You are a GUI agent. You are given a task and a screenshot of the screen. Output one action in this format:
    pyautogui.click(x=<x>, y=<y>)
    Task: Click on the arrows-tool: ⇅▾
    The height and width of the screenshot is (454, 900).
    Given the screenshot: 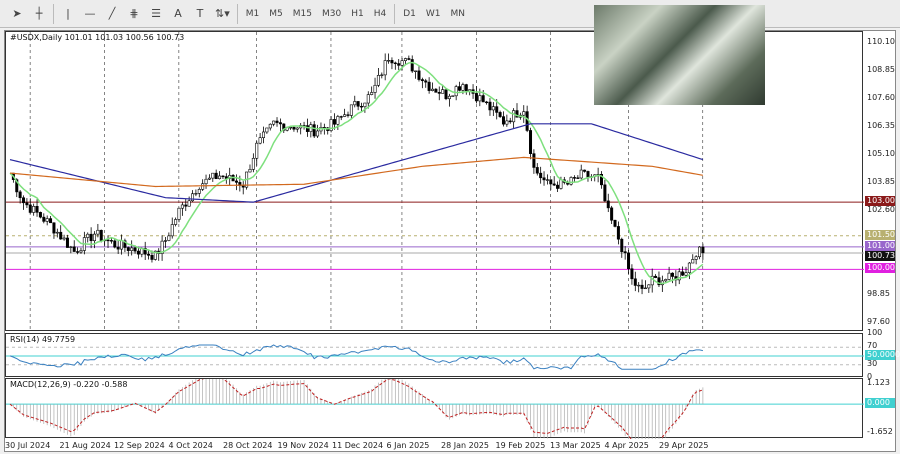 What is the action you would take?
    pyautogui.click(x=222, y=14)
    